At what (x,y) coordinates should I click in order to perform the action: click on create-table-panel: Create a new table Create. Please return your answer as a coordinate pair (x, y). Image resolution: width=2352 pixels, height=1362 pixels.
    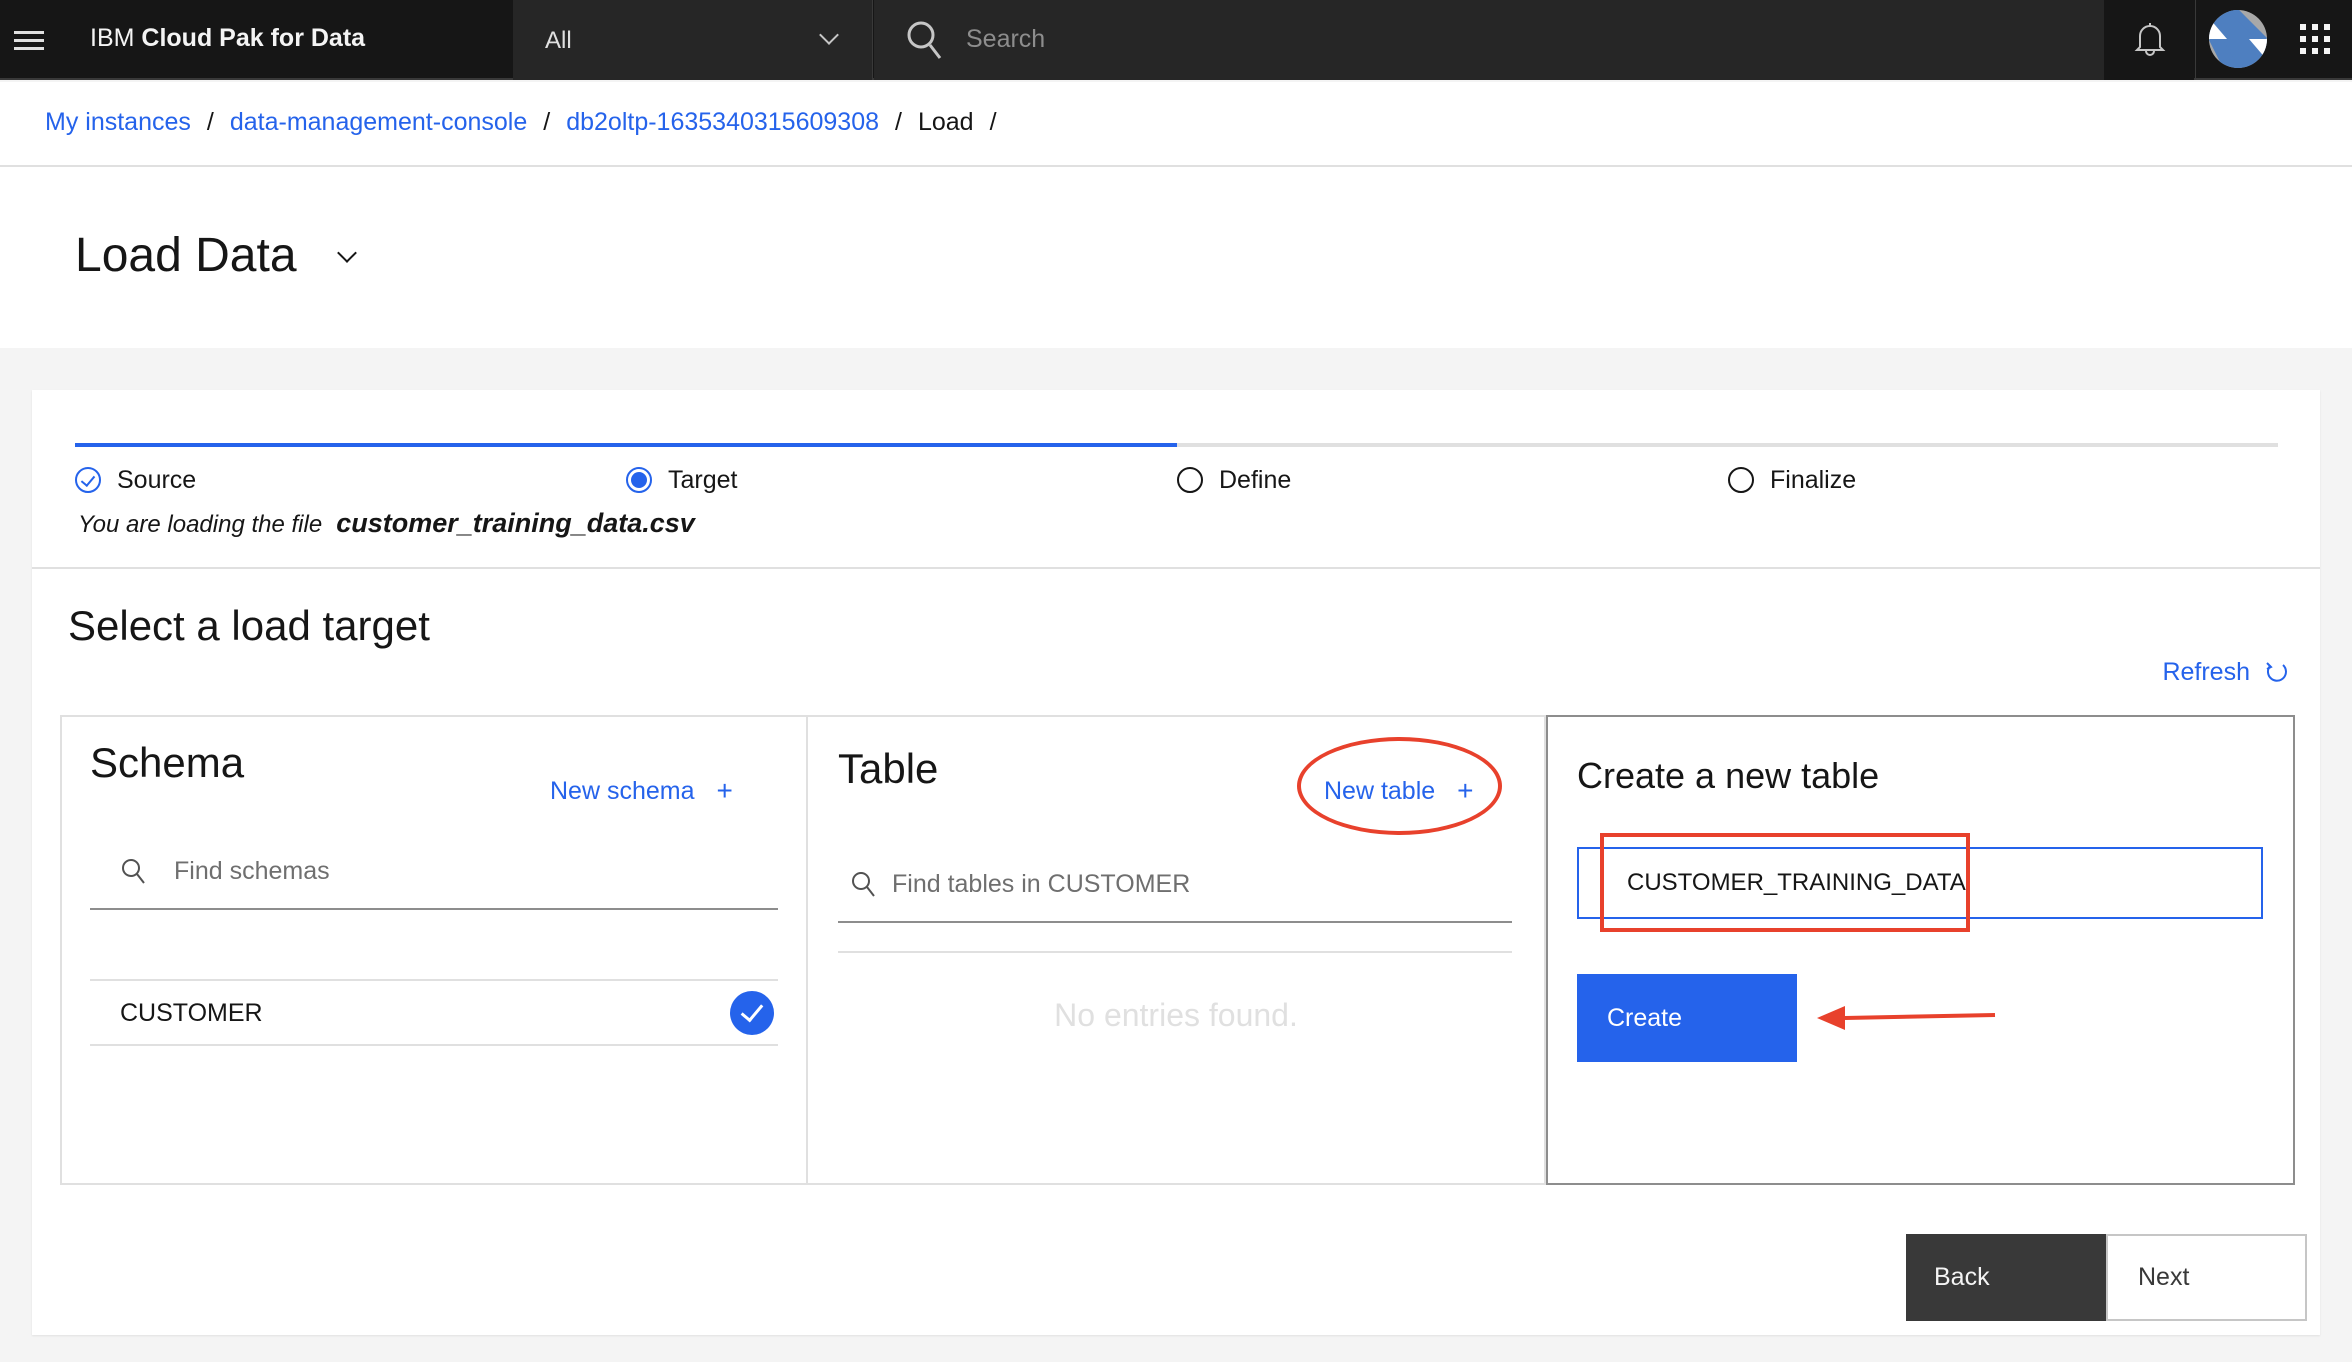
    Looking at the image, I should click on (1920, 950).